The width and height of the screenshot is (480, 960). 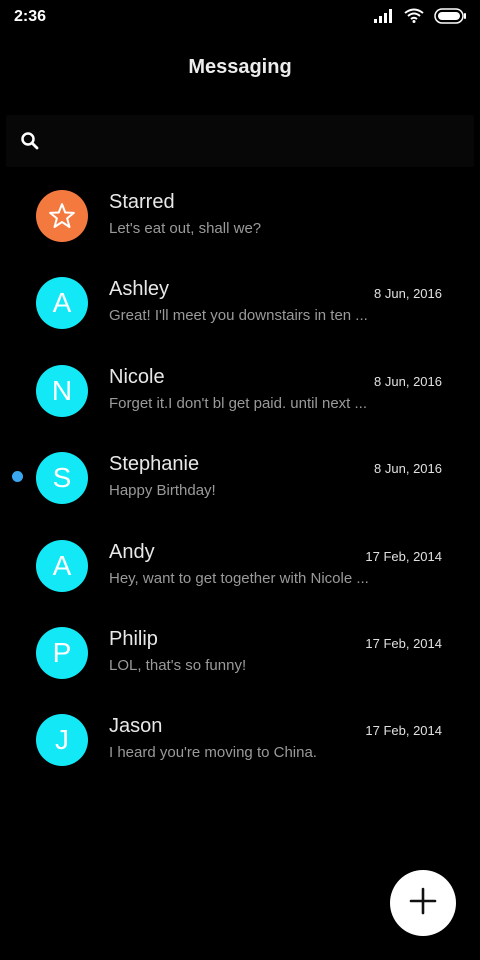 I want to click on conversation-row-stephanie: S Stephanie 8 Jun, 2016 Happy Birthday!, so click(x=240, y=477).